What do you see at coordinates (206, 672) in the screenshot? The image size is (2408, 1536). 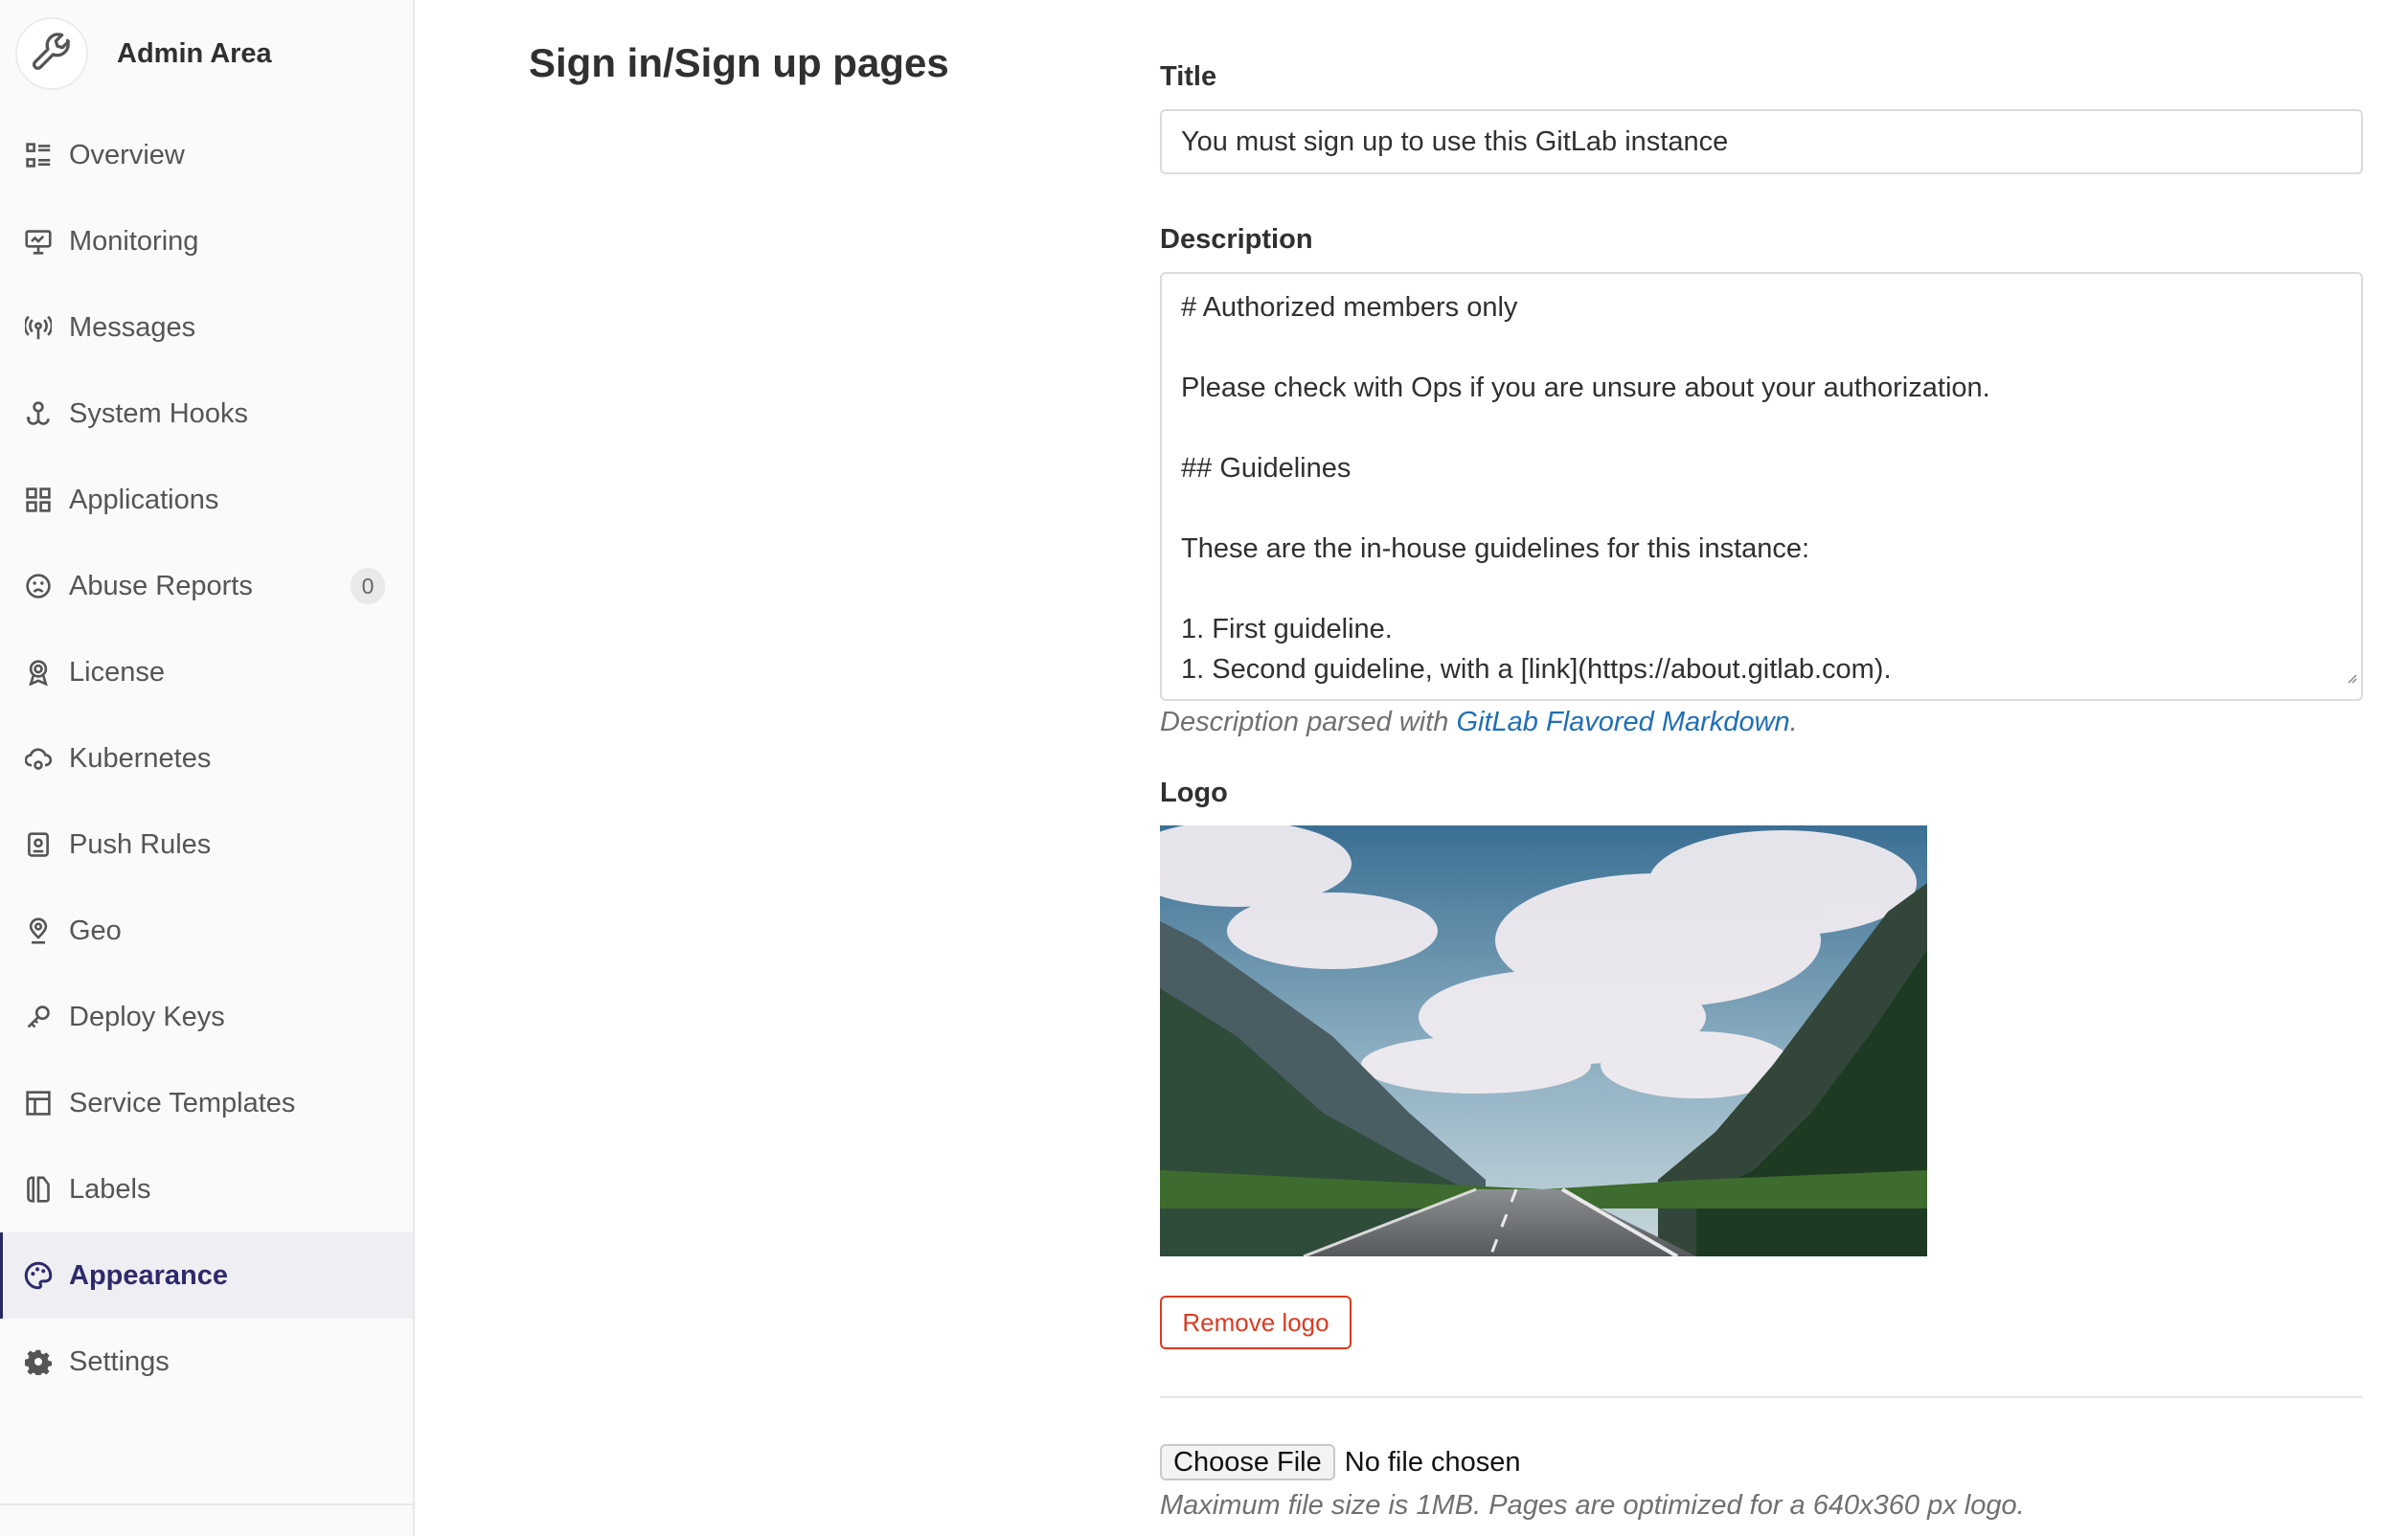 I see `sidebar-item-license: License` at bounding box center [206, 672].